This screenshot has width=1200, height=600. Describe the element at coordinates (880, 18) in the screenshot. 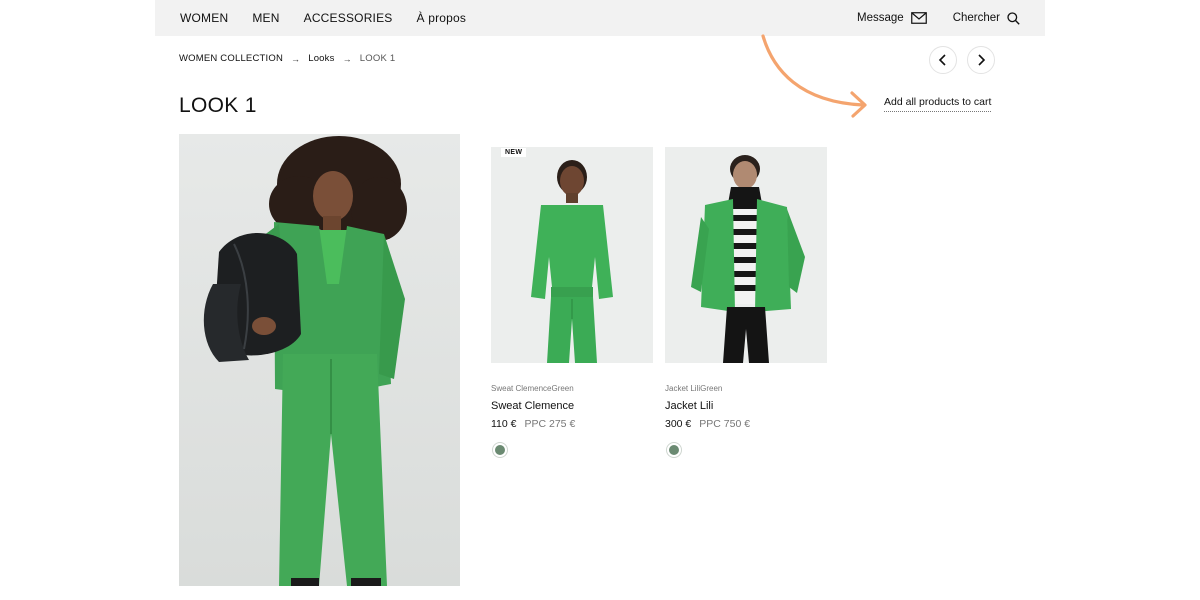

I see `message-label: Message` at that location.